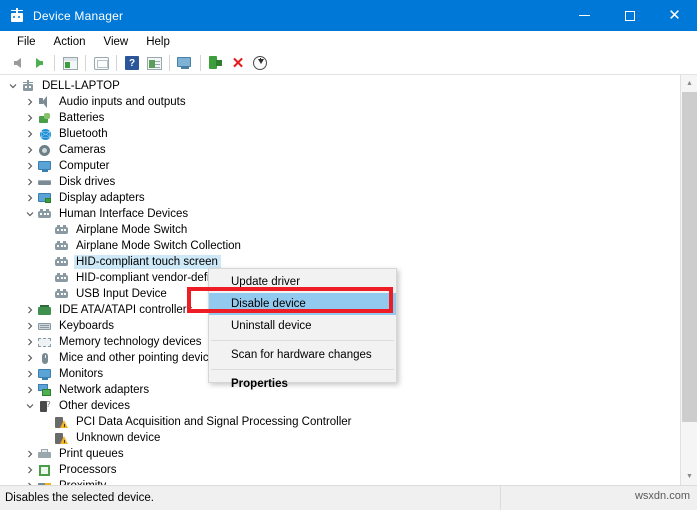 The width and height of the screenshot is (697, 510). I want to click on tree-item: Batteries, so click(340, 118).